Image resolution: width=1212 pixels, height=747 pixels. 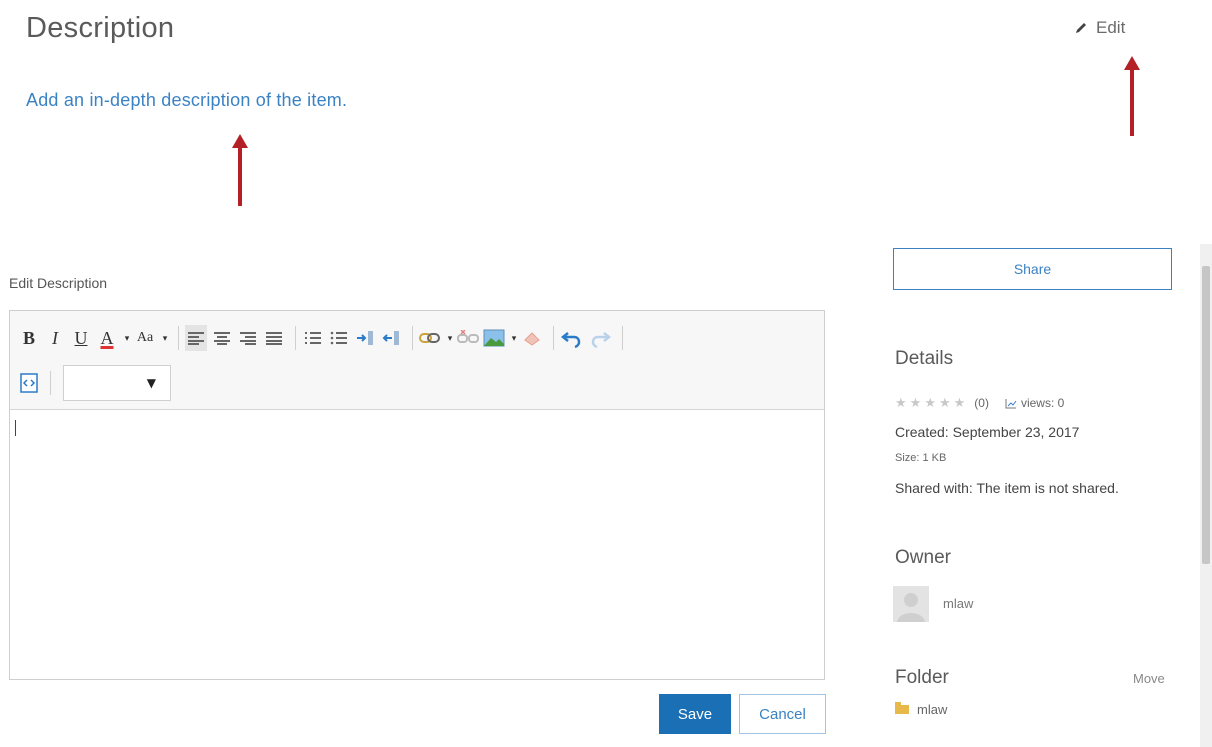 I want to click on insert-image-button, so click(x=494, y=338).